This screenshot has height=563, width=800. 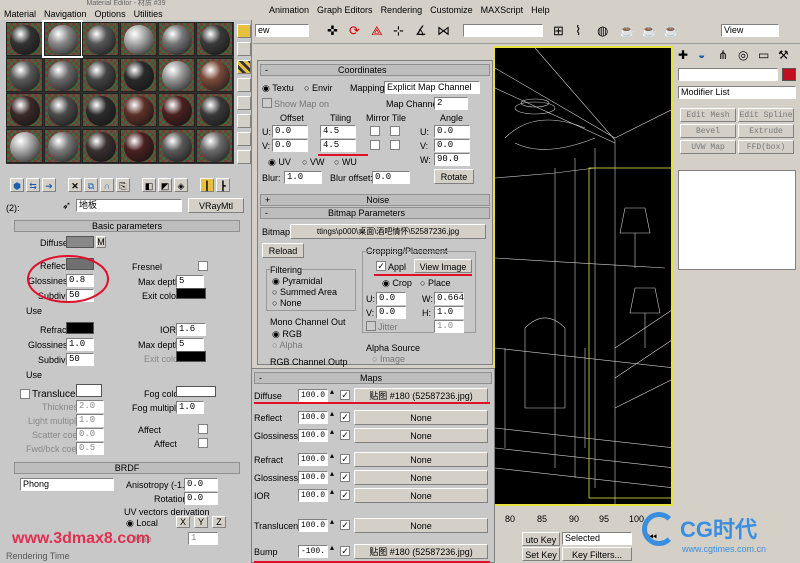 What do you see at coordinates (375, 131) in the screenshot?
I see `u-mirror-checkbox` at bounding box center [375, 131].